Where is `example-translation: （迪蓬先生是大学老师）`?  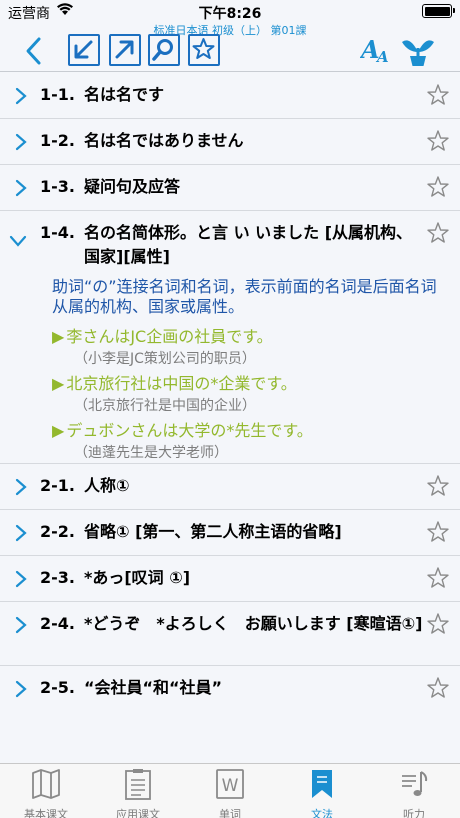 example-translation: （迪蓬先生是大学老师） is located at coordinates (151, 453).